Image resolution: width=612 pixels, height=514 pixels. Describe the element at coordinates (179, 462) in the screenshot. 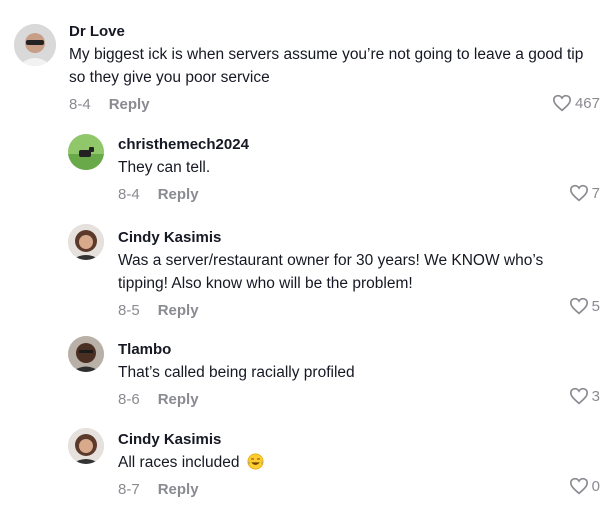

I see `comment-text: All races included` at that location.